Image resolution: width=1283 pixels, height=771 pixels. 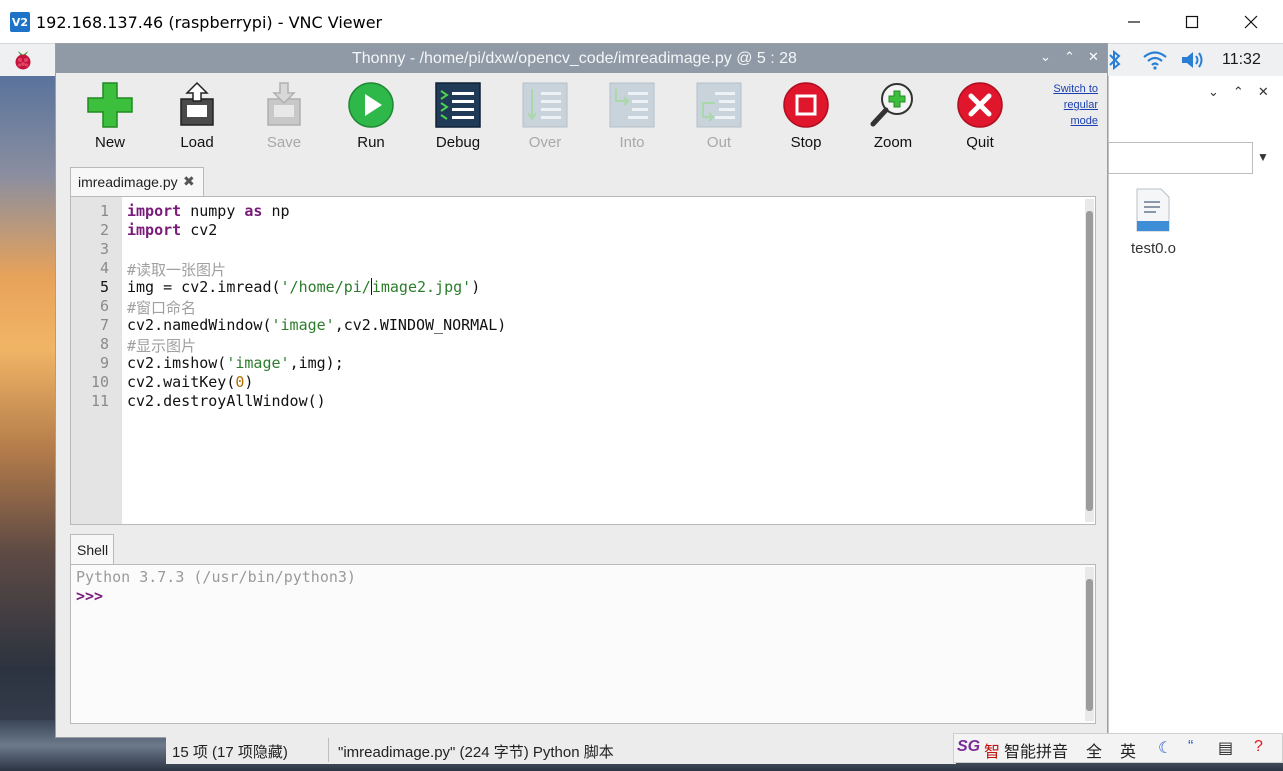 I want to click on step-out-label: Out, so click(x=719, y=142).